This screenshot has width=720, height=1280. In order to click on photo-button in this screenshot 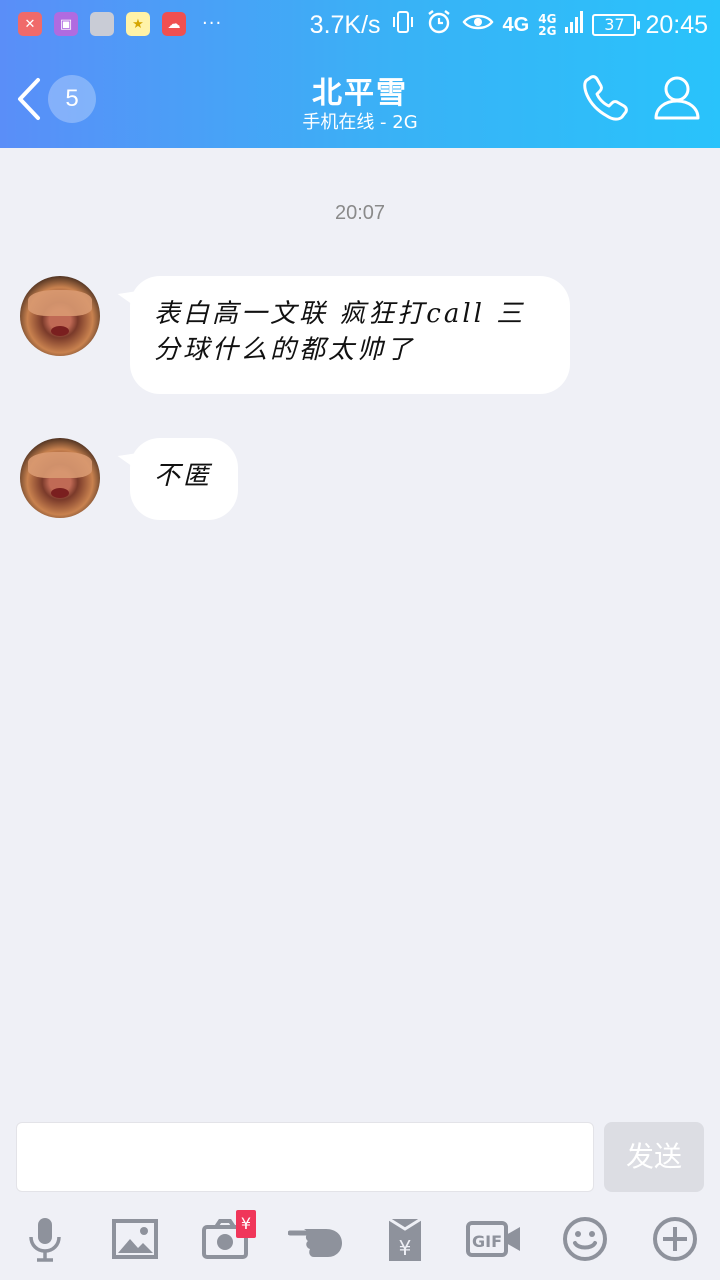, I will do `click(135, 1239)`.